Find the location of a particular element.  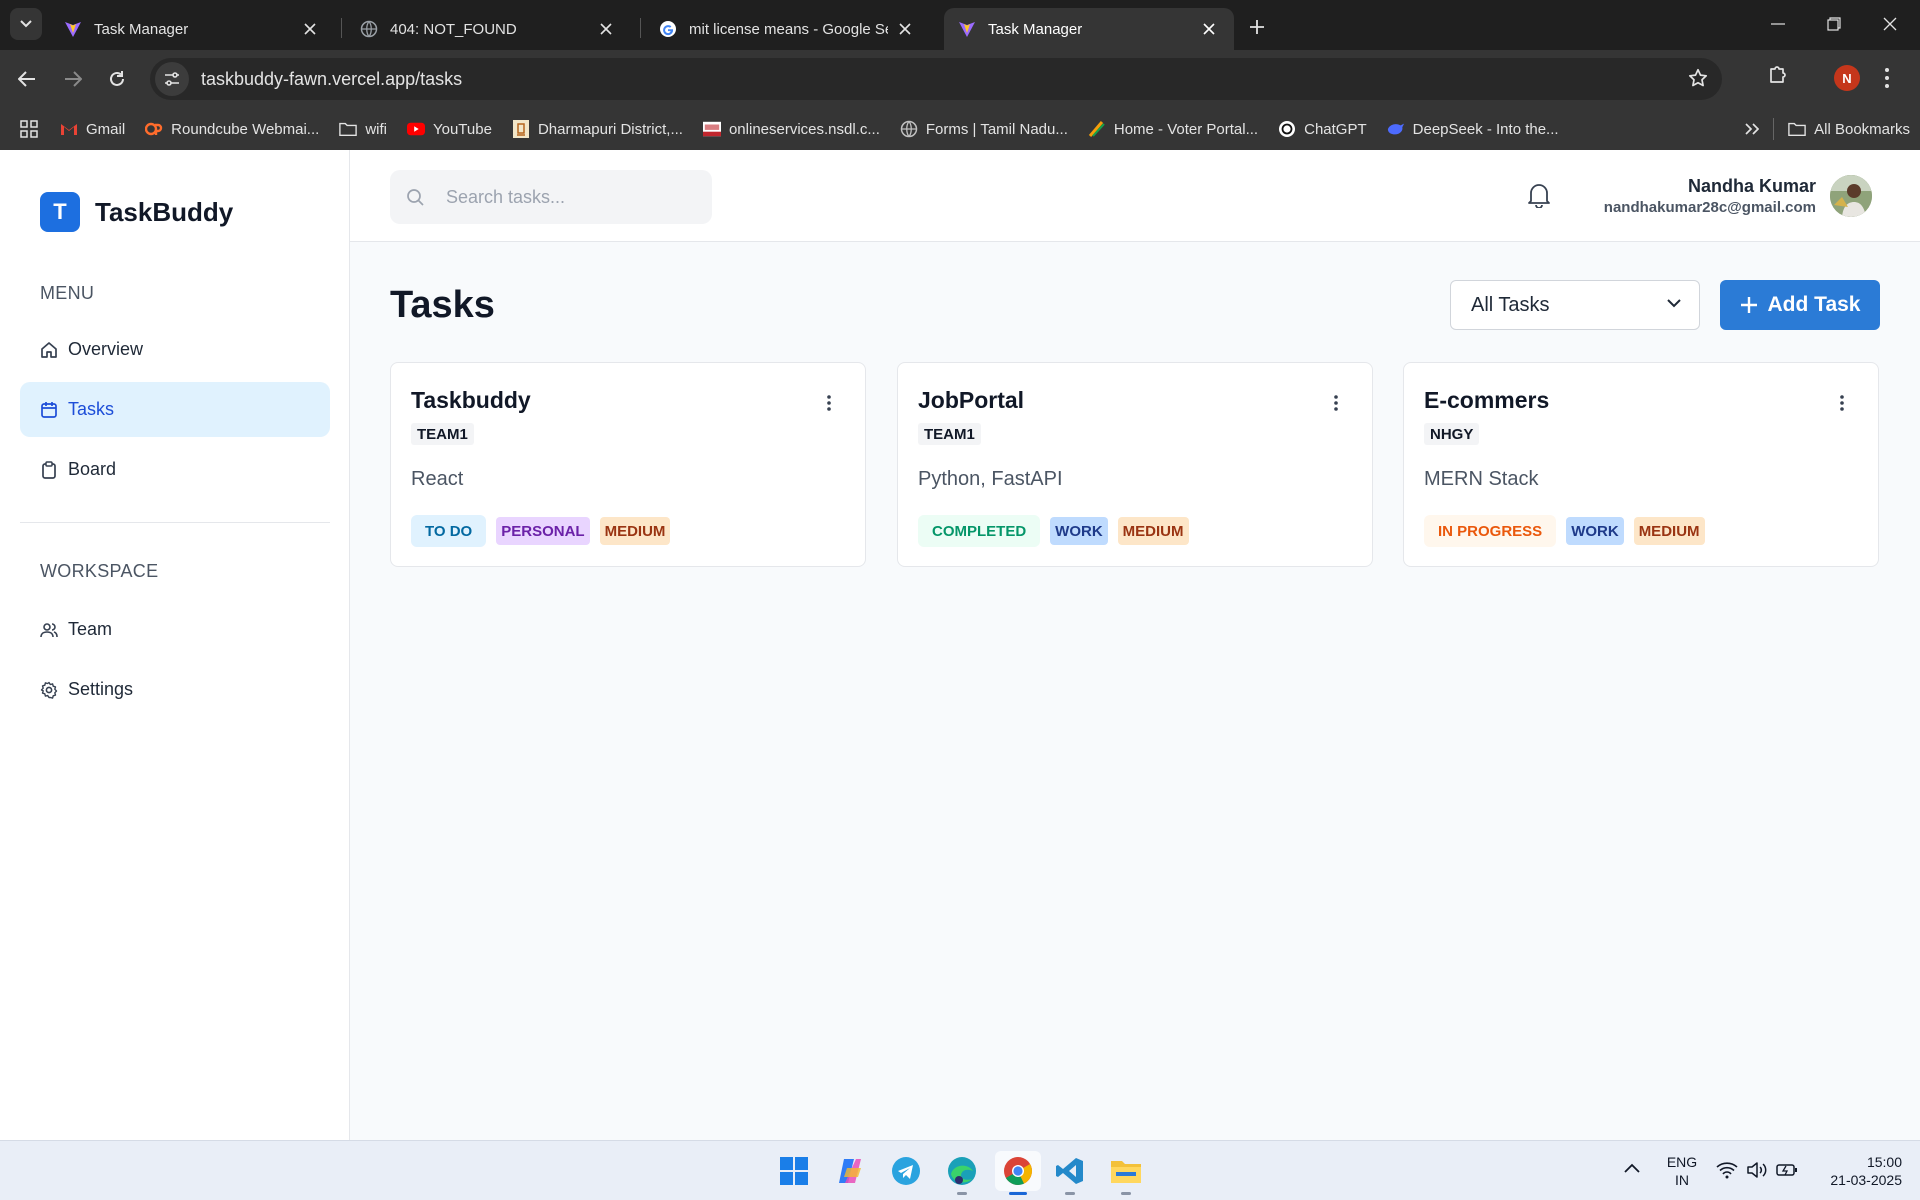

sidebar-item-team: Team is located at coordinates (175, 629).